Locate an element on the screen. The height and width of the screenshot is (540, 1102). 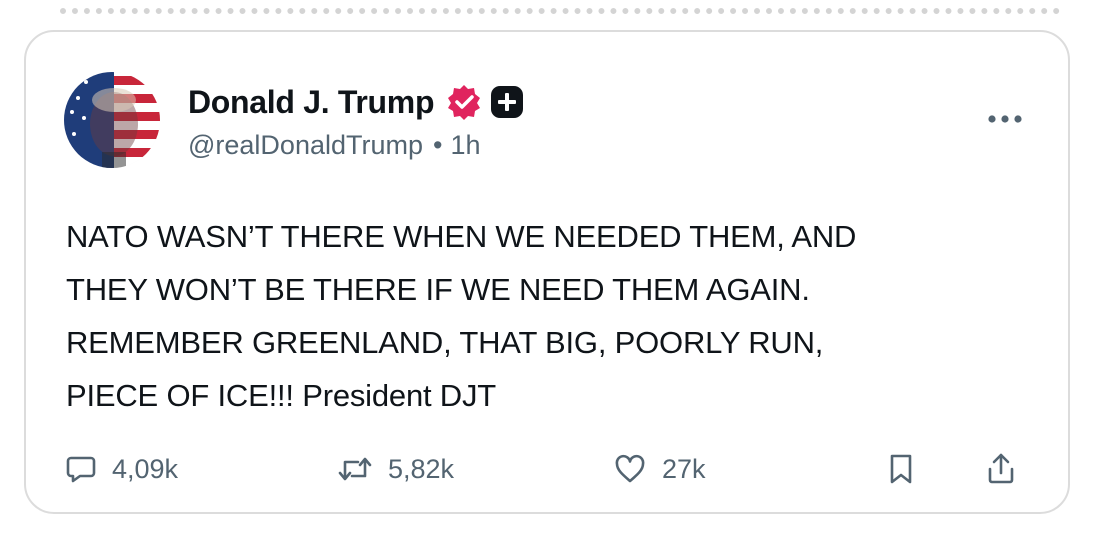
bookmark-button is located at coordinates (909, 469).